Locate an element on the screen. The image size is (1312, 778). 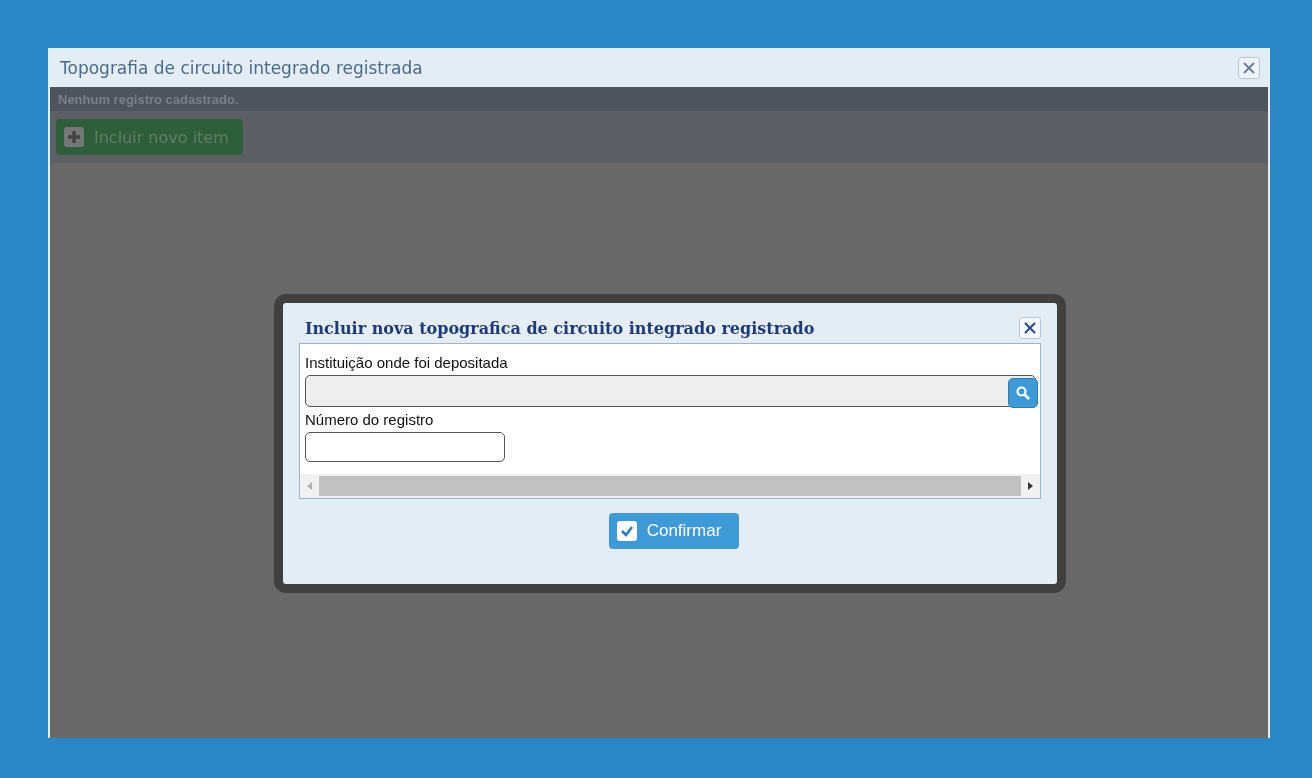
field-label: Instituição onde foi depositada is located at coordinates (407, 362).